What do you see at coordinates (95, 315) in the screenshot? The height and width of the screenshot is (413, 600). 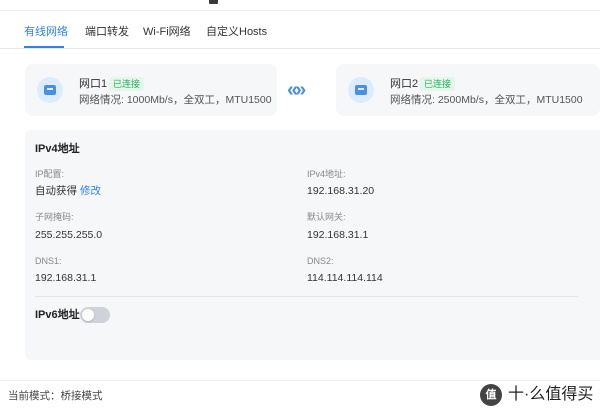 I see `ipv6-toggle` at bounding box center [95, 315].